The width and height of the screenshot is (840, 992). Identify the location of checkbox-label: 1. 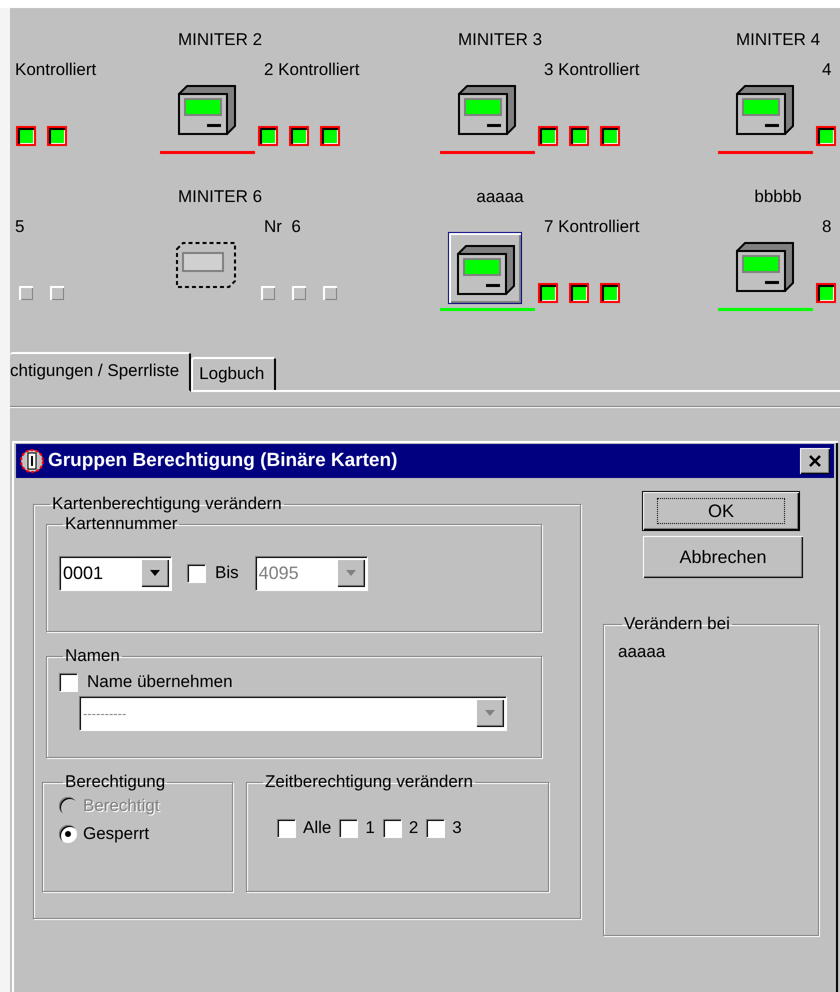
(357, 828).